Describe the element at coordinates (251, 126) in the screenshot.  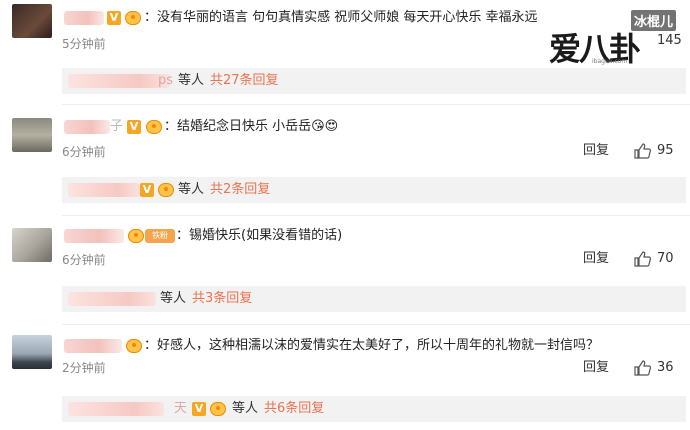
I see `comment-text: ：结婚纪念日快乐 小岳岳😘😍` at that location.